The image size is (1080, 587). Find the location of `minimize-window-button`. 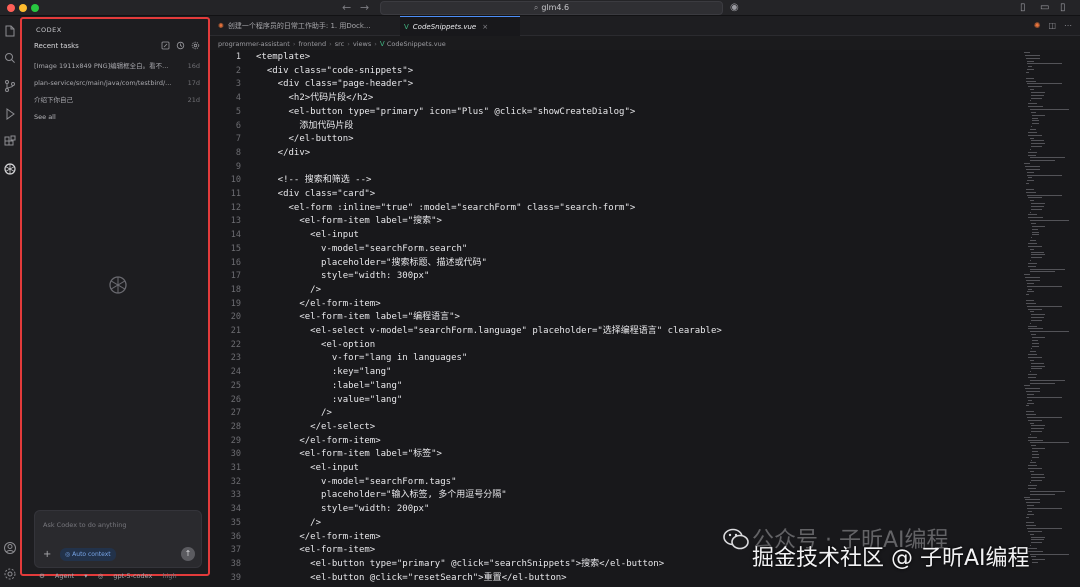

minimize-window-button is located at coordinates (23, 8).